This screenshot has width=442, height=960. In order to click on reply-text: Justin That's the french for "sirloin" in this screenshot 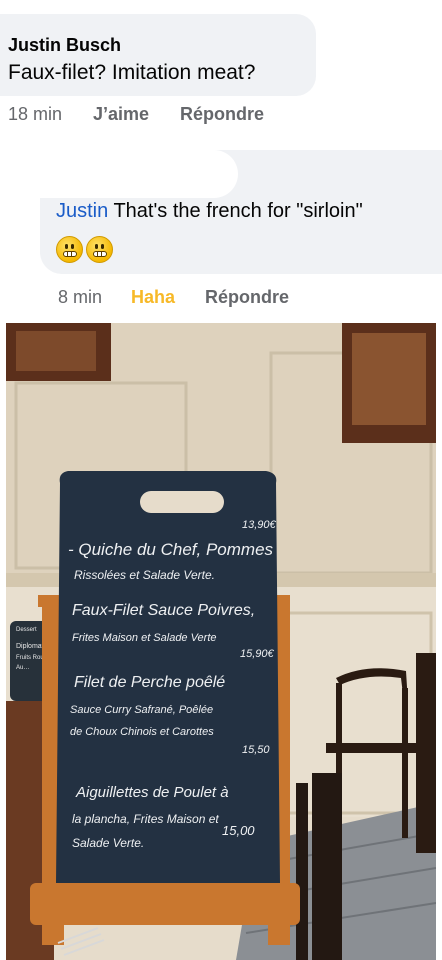, I will do `click(249, 211)`.